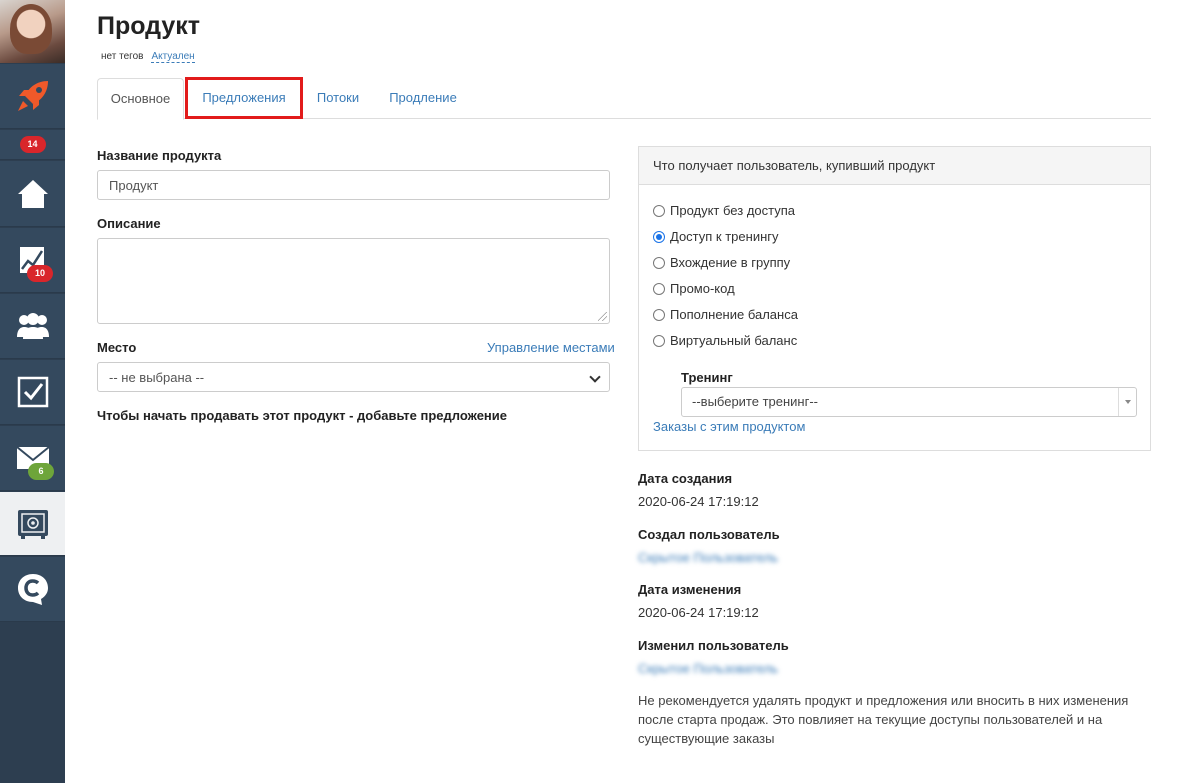 The height and width of the screenshot is (783, 1200). I want to click on chat-icon, so click(32, 589).